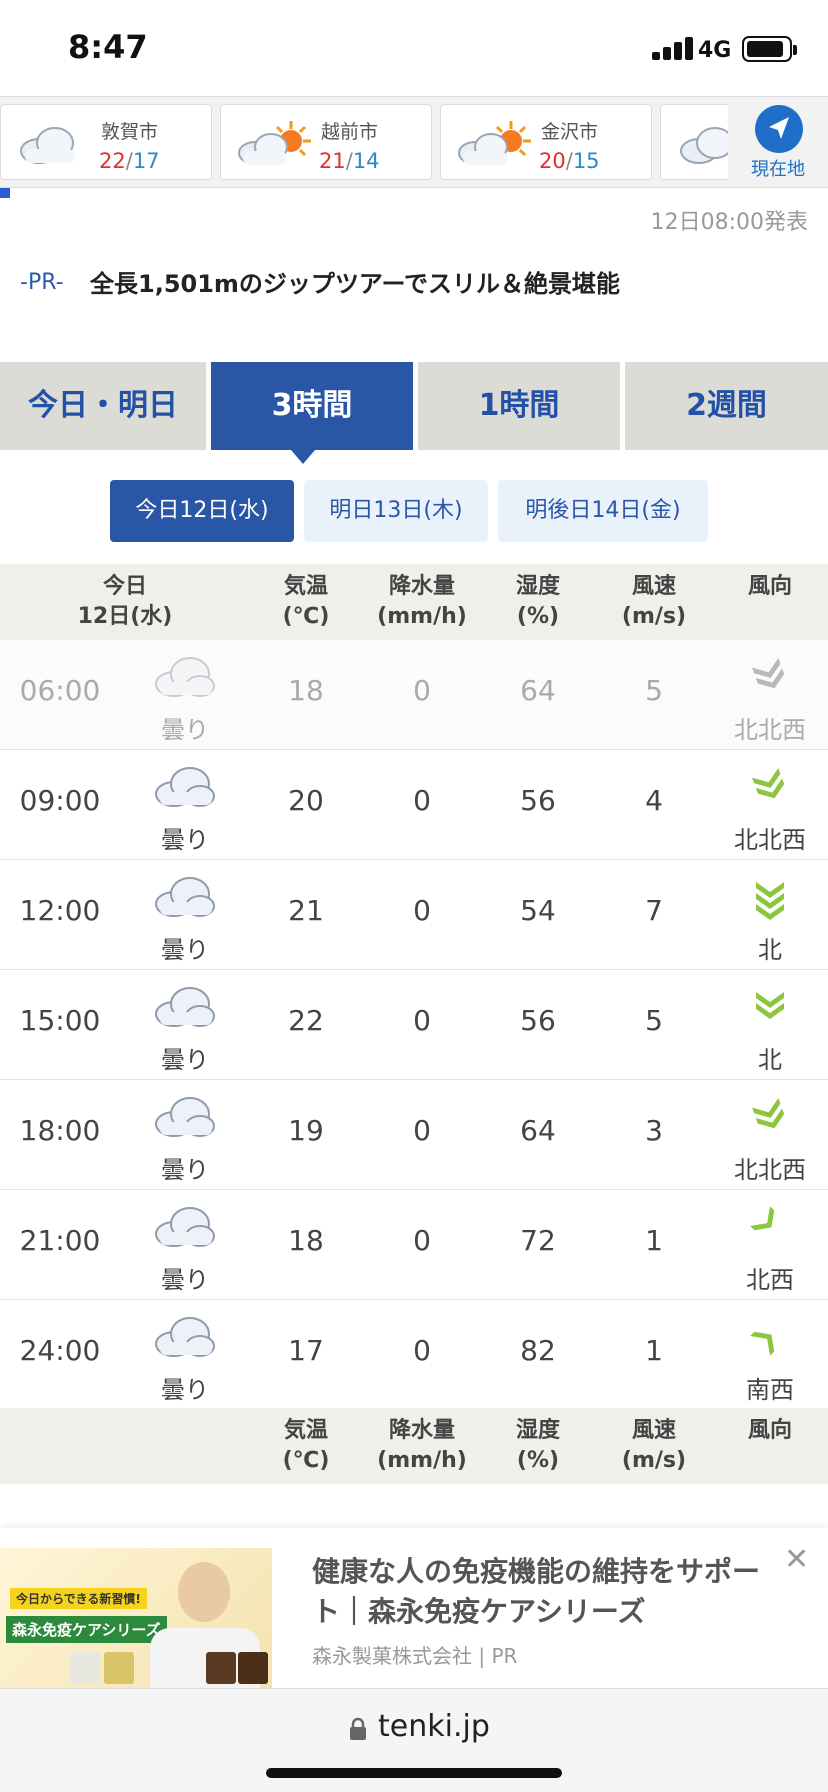 This screenshot has height=1792, width=828. Describe the element at coordinates (603, 511) in the screenshot. I see `day-after-tomorrow: 明後日14日(金)` at that location.